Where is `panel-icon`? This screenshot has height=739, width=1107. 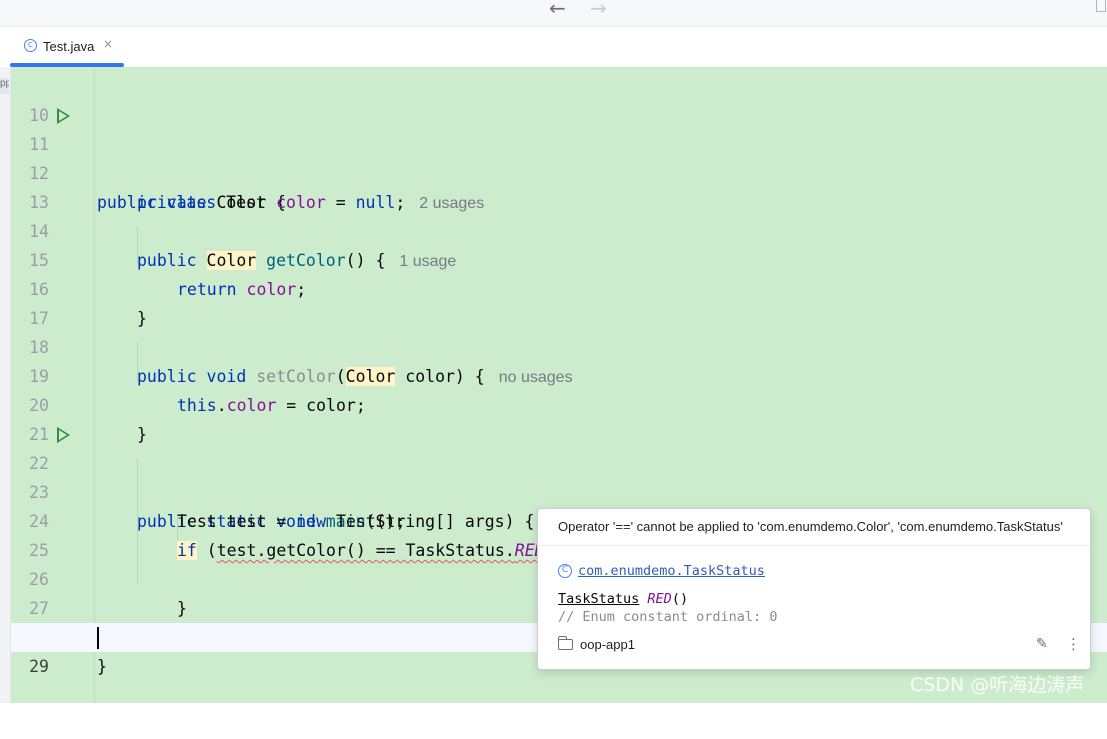
panel-icon is located at coordinates (1101, 6).